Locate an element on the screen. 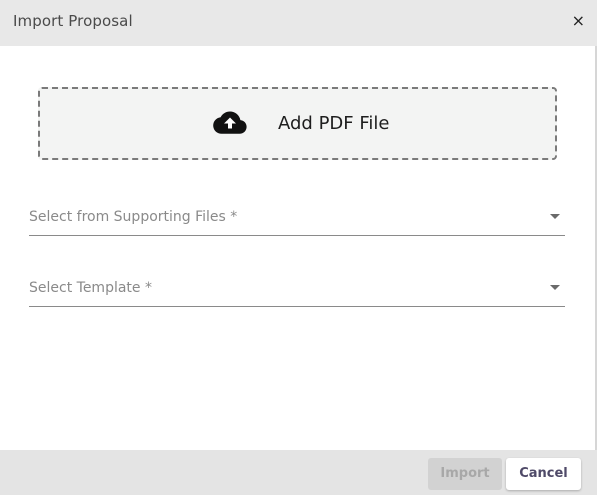 This screenshot has height=495, width=599. close-icon: × is located at coordinates (578, 21).